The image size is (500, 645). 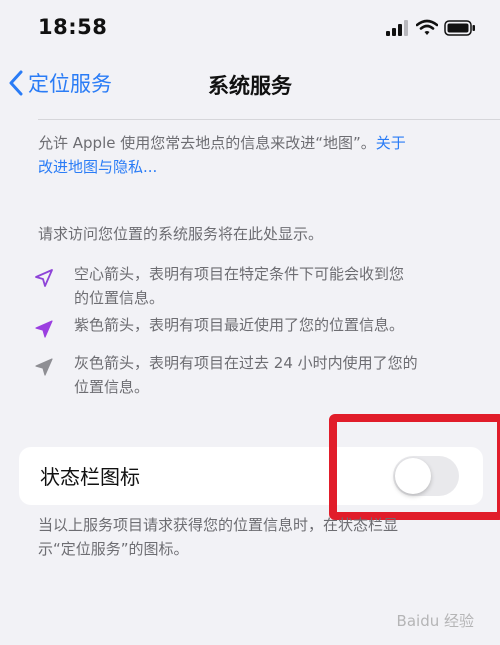 What do you see at coordinates (181, 234) in the screenshot?
I see `system-services-note: 请求访问您位置的系统服务将在此处显示。` at bounding box center [181, 234].